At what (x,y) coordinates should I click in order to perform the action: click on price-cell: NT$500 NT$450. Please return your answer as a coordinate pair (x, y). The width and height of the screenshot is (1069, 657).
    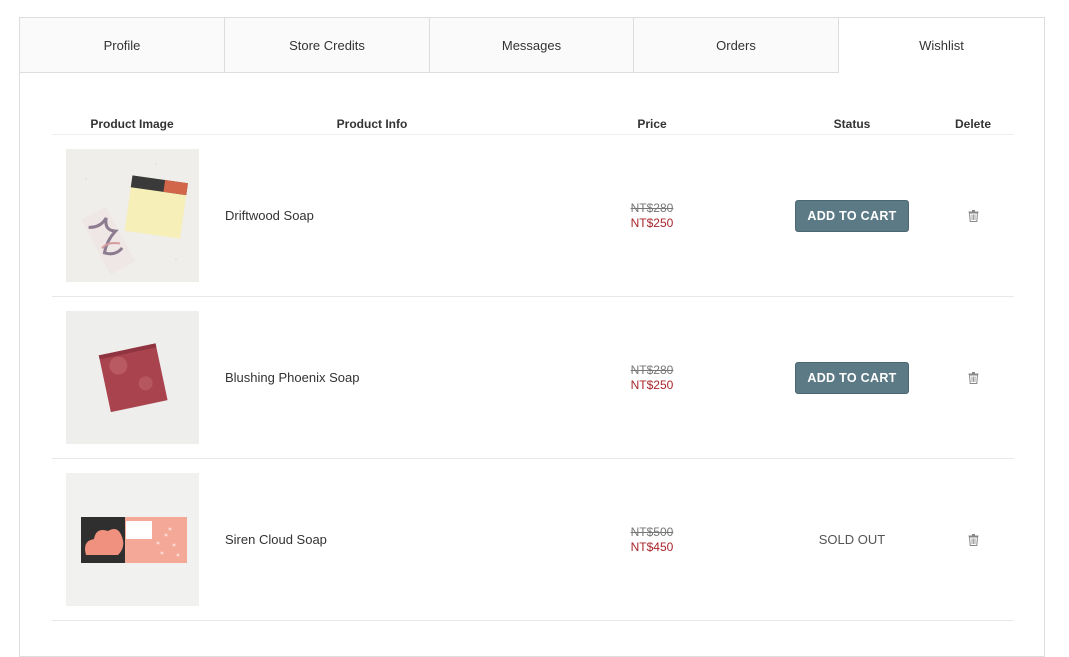
    Looking at the image, I should click on (652, 540).